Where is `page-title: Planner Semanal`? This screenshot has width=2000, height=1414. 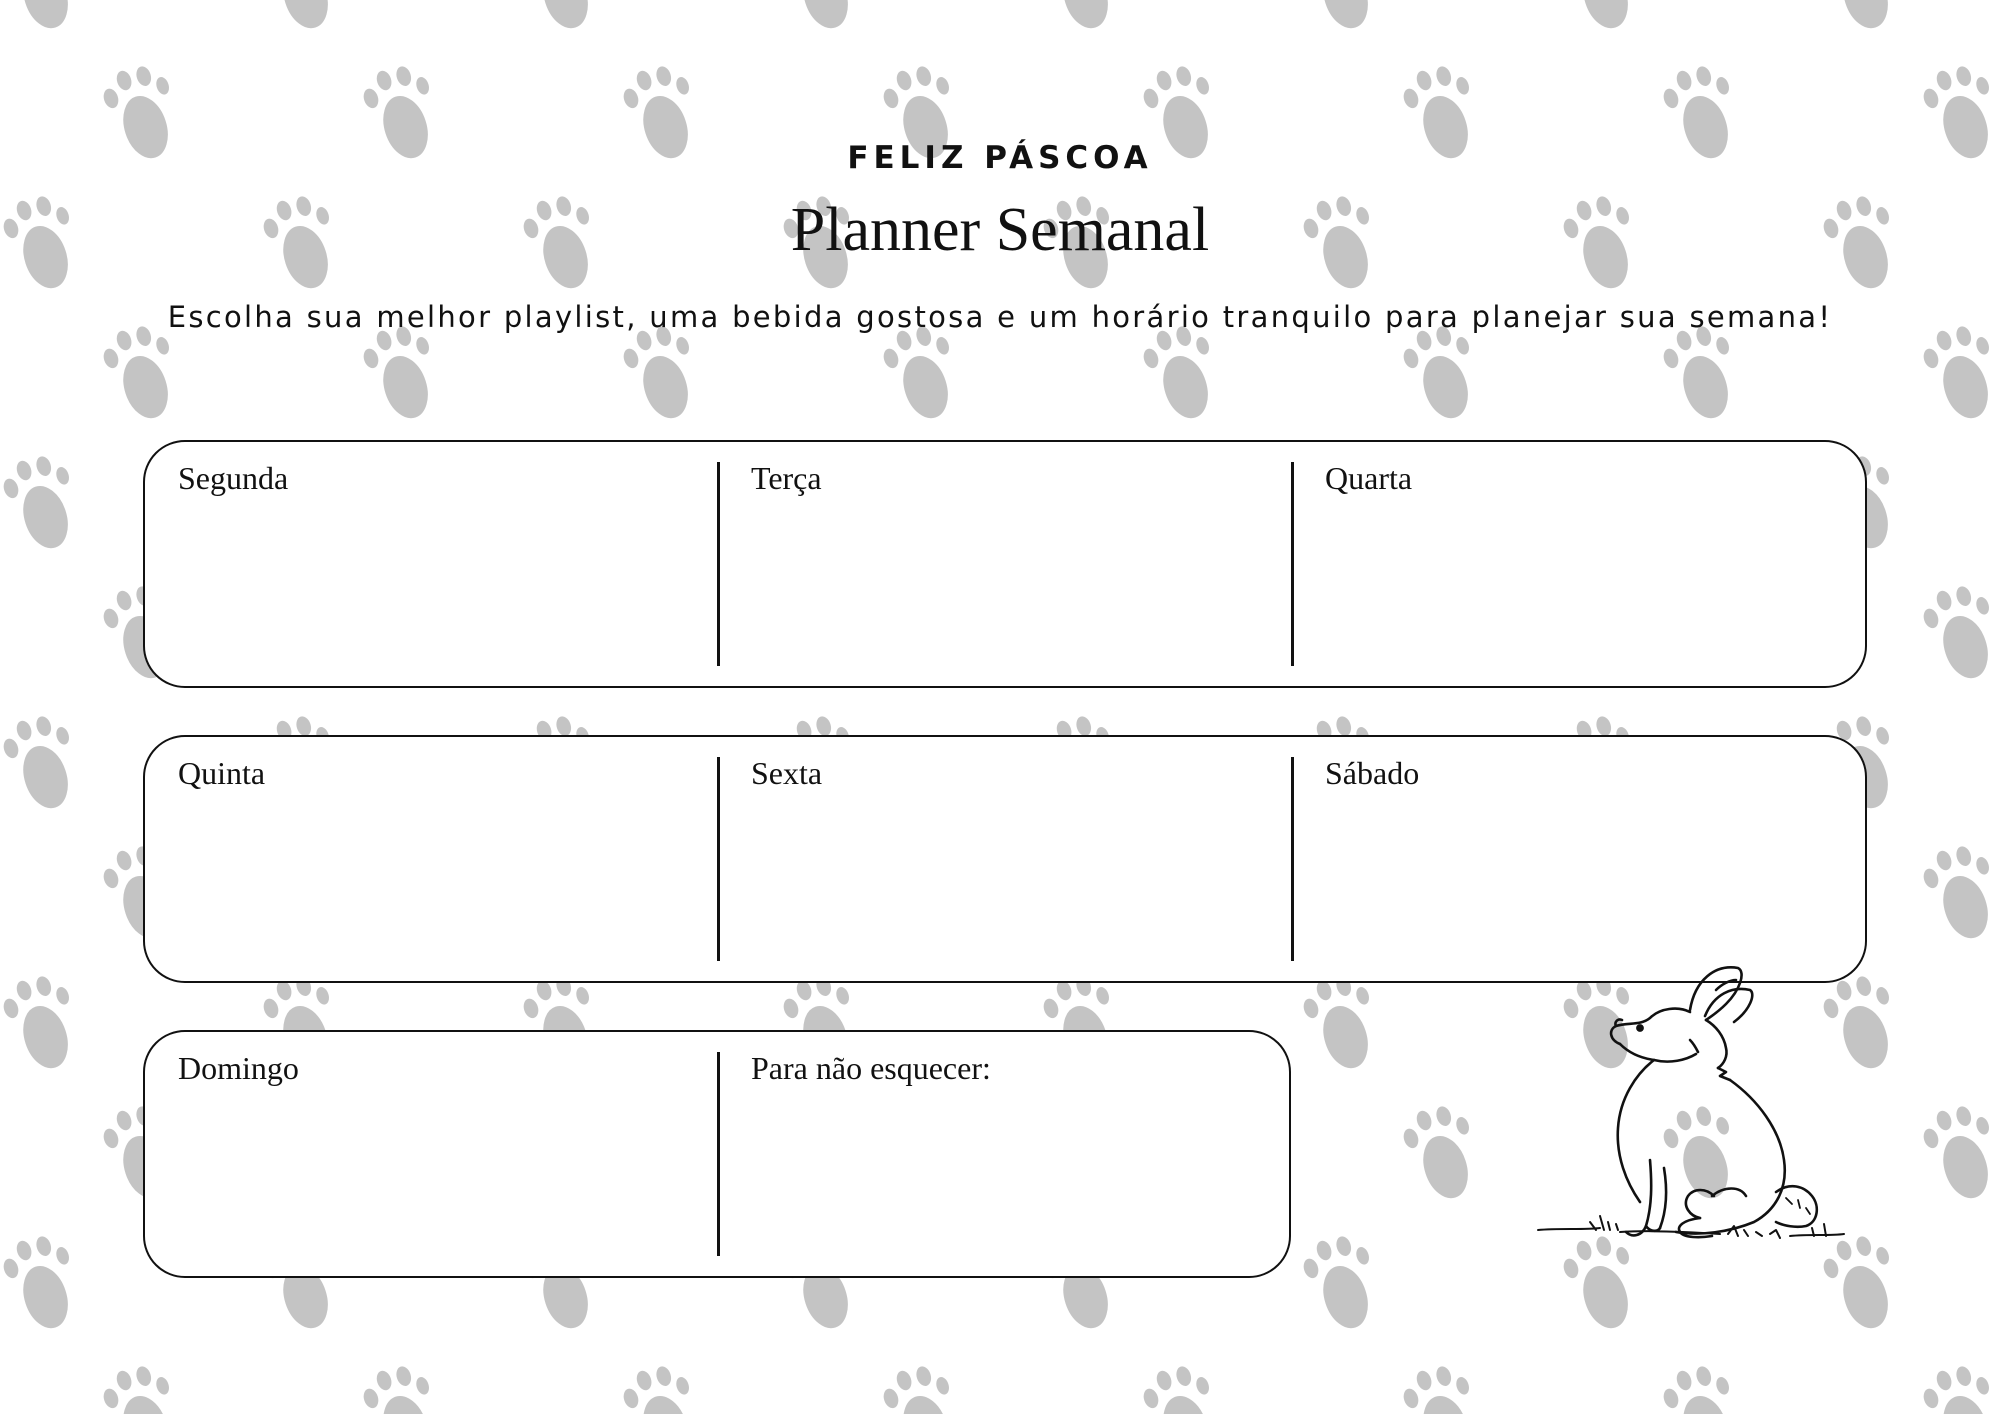 page-title: Planner Semanal is located at coordinates (1000, 230).